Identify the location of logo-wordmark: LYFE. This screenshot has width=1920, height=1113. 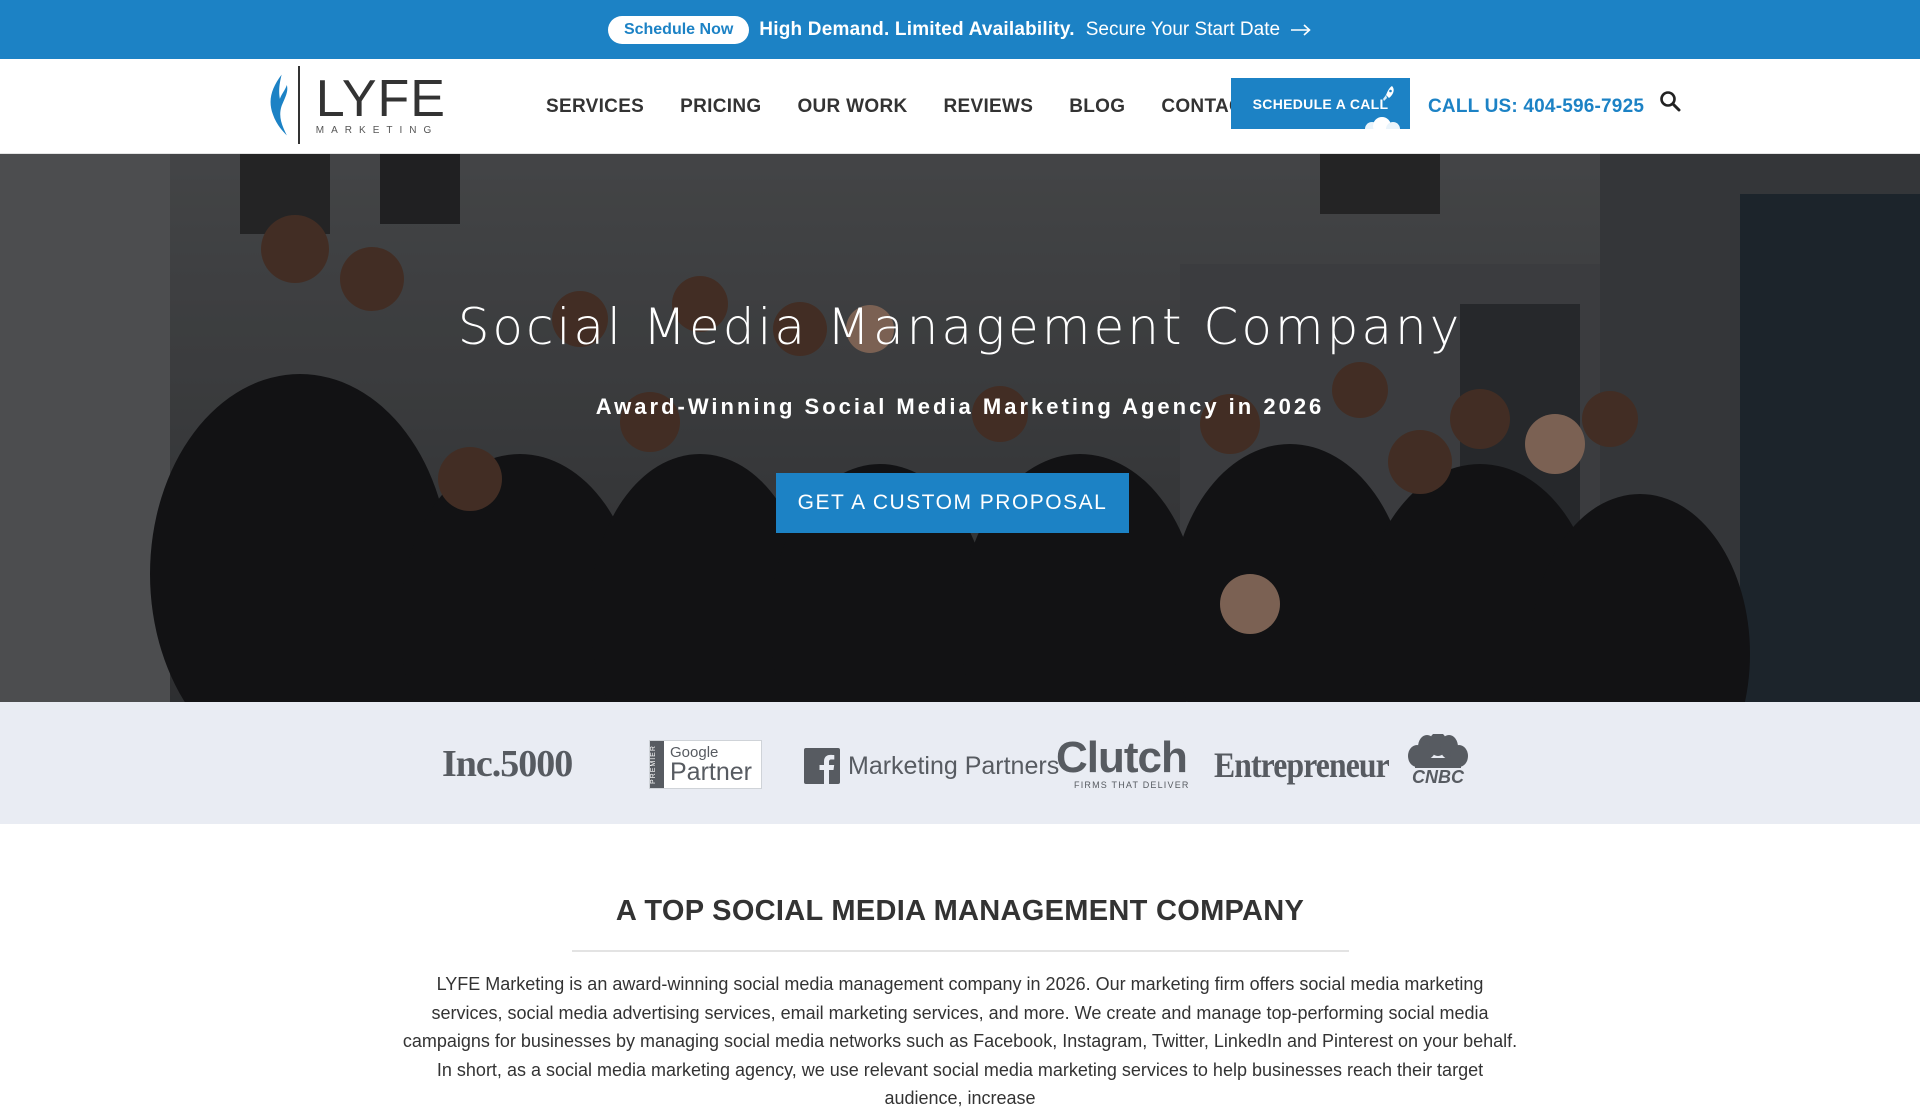
(380, 98).